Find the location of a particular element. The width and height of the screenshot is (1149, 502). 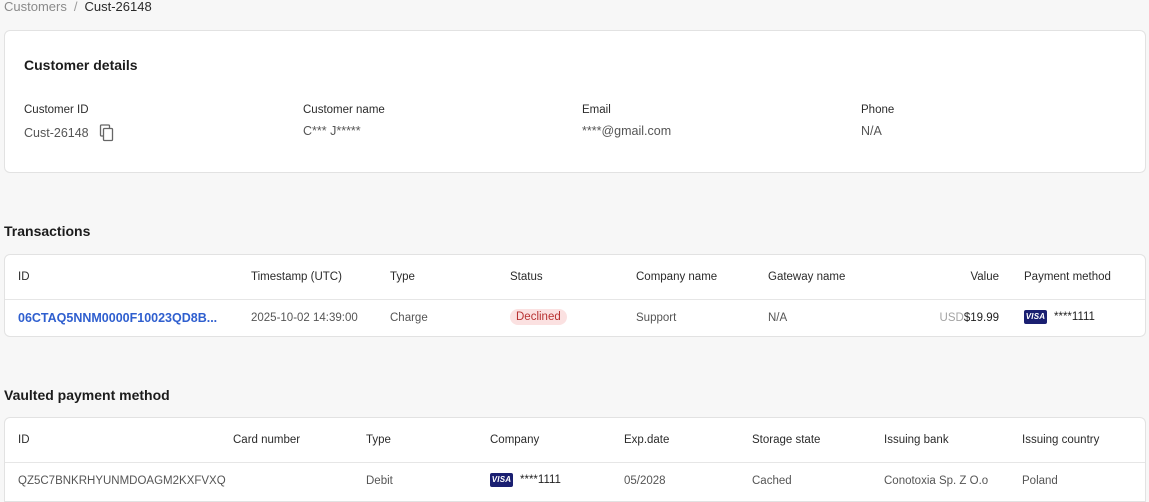

customer-details-title: Customer details is located at coordinates (81, 65).